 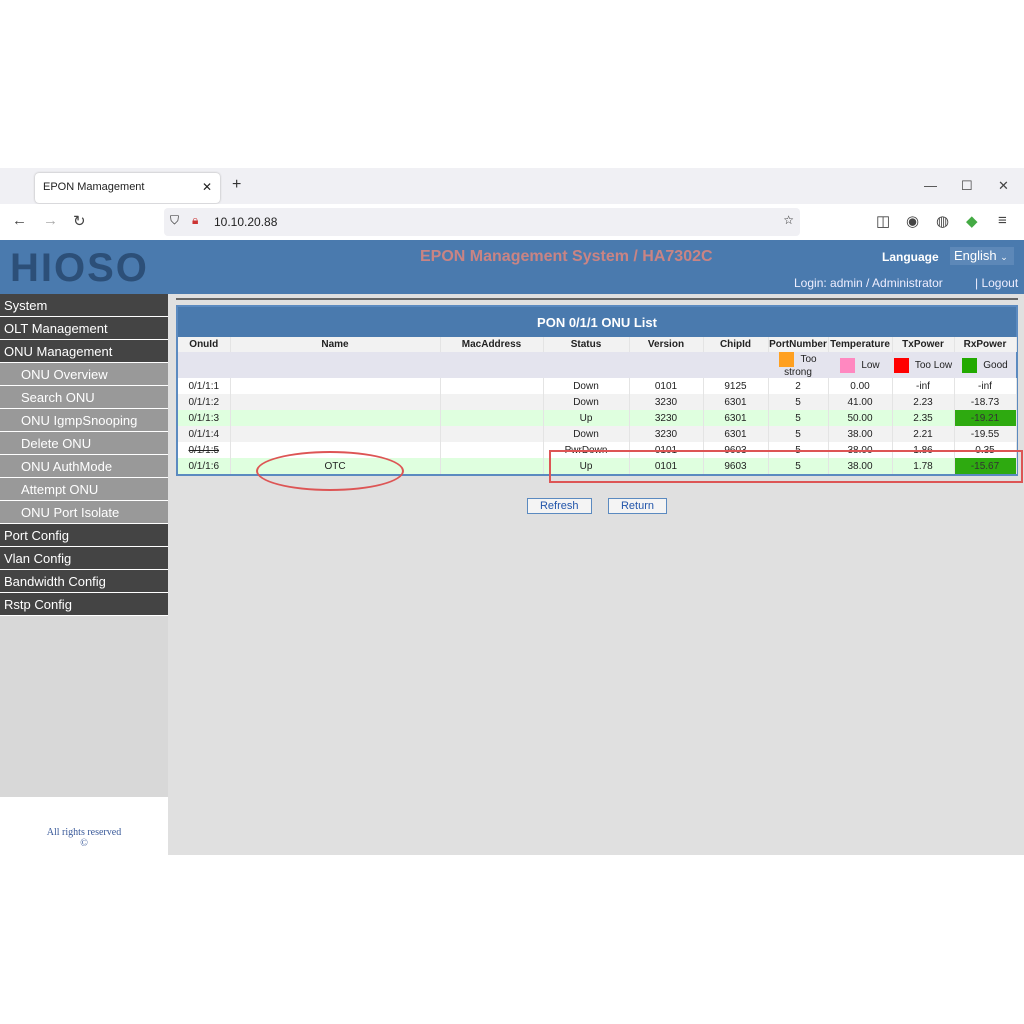 What do you see at coordinates (860, 365) in the screenshot?
I see `legend-item: Low` at bounding box center [860, 365].